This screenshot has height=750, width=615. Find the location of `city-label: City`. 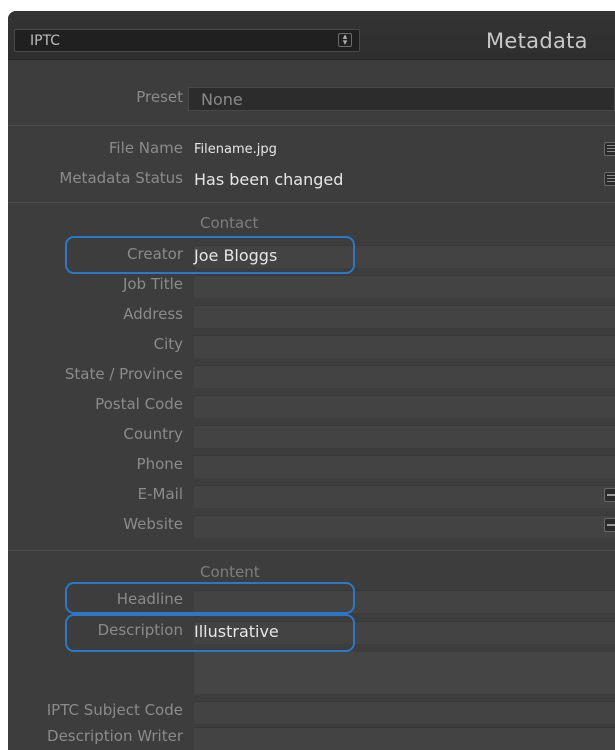

city-label: City is located at coordinates (168, 344).